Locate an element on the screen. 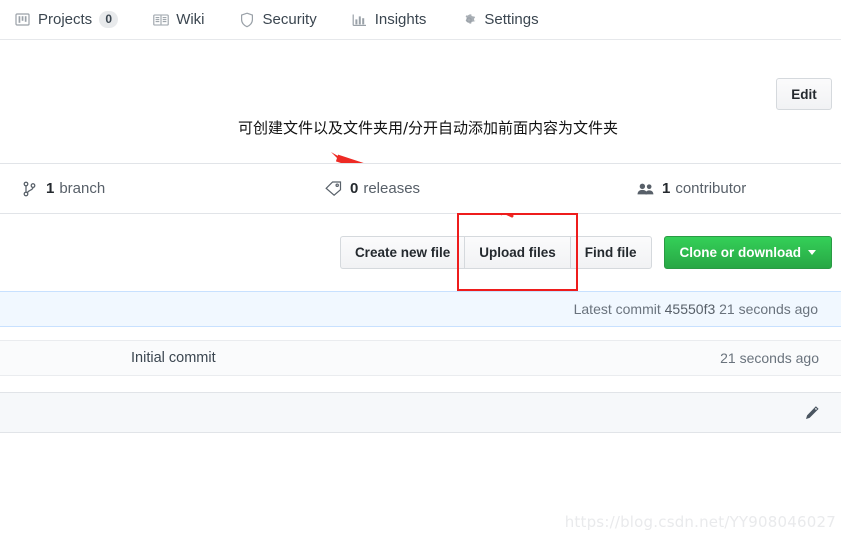 Image resolution: width=841 pixels, height=541 pixels. find-file-button: Find file is located at coordinates (610, 252).